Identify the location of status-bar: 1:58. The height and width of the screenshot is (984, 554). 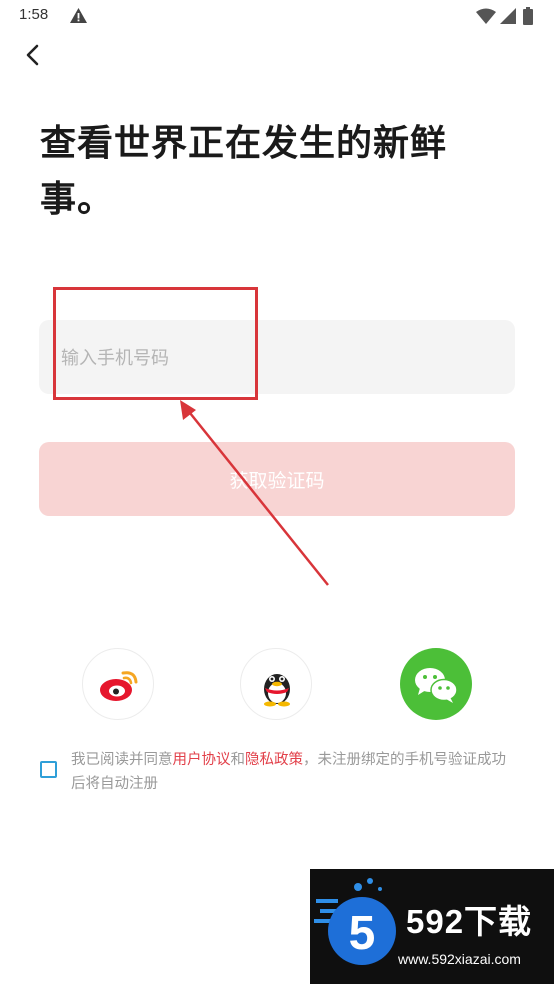
(277, 17).